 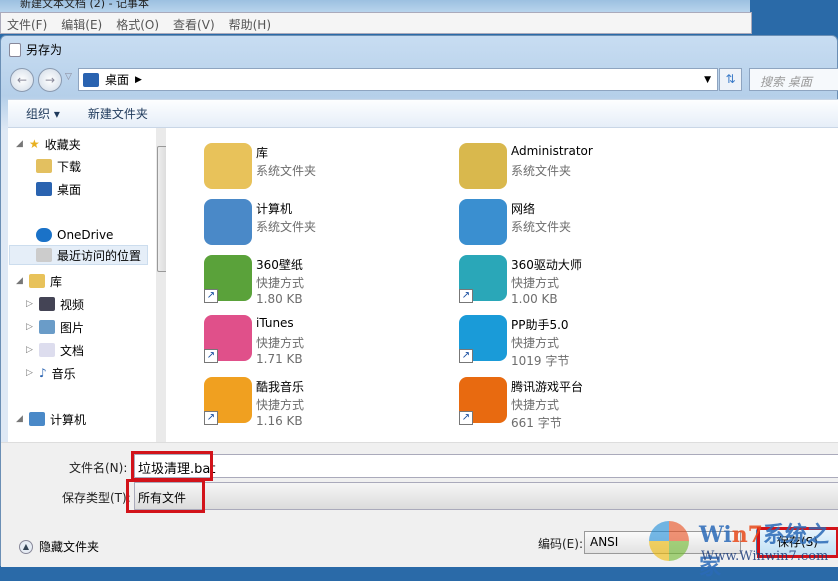 What do you see at coordinates (43, 373) in the screenshot?
I see `music-icon: ♪` at bounding box center [43, 373].